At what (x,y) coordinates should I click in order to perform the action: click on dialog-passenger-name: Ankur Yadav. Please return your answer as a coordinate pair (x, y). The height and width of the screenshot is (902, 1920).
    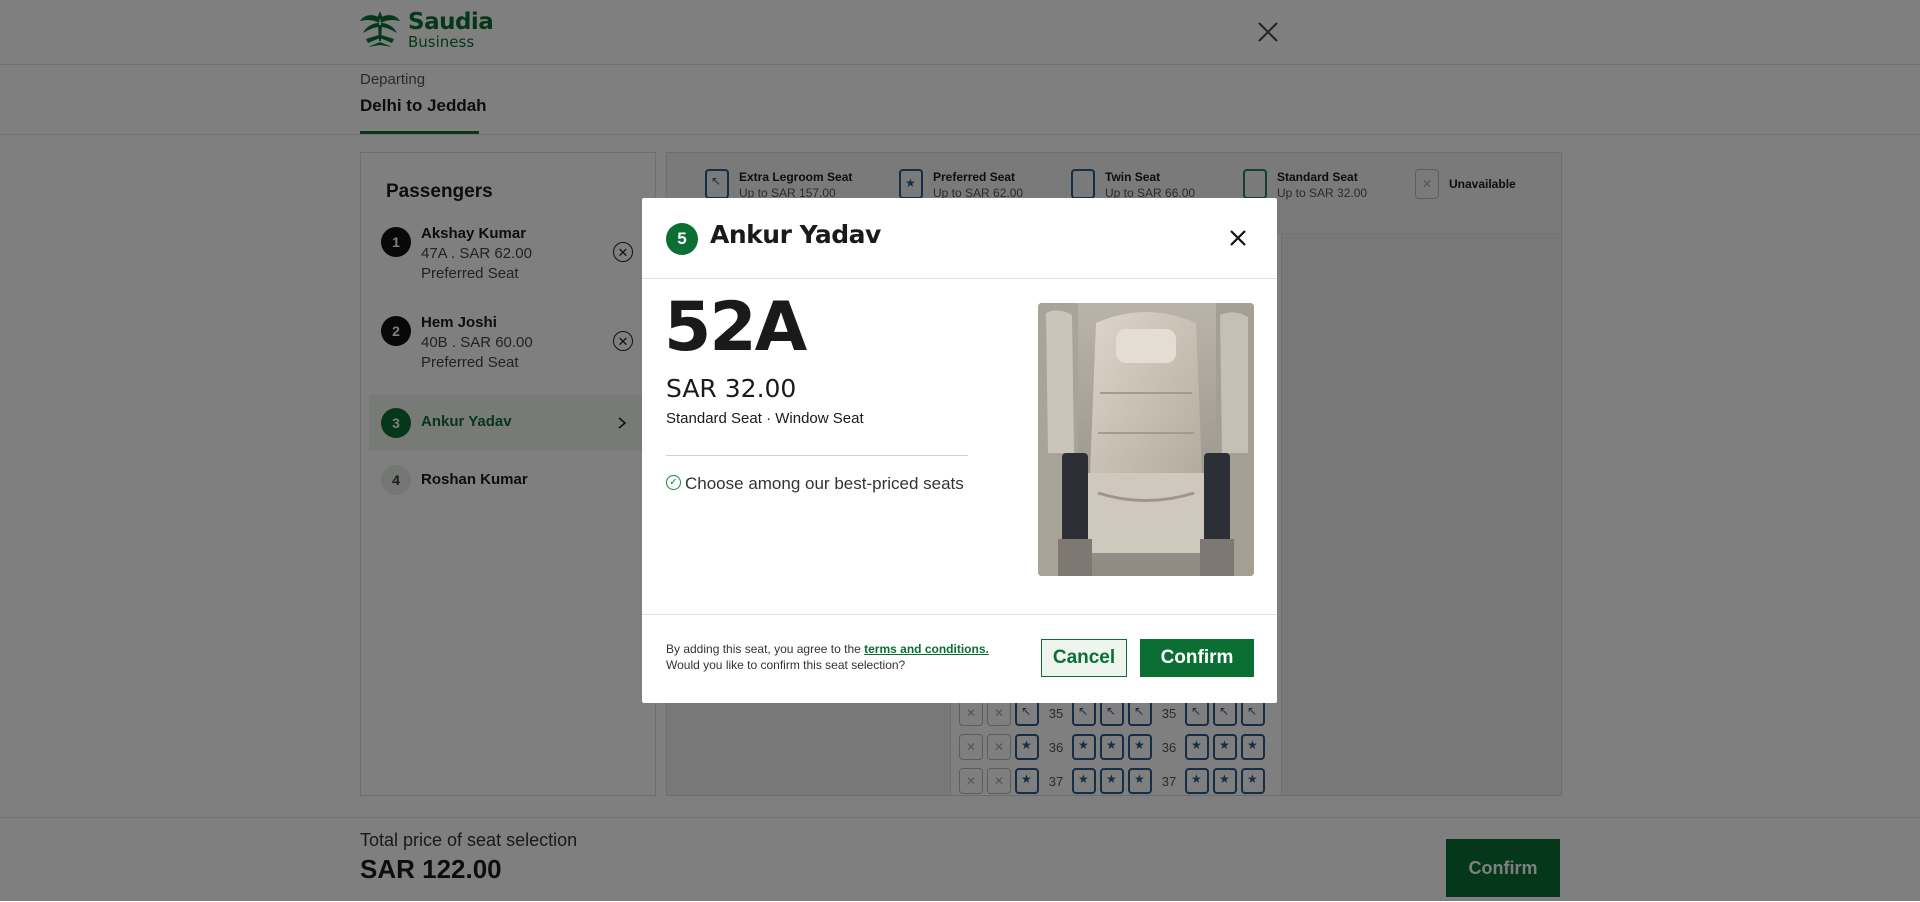
    Looking at the image, I should click on (795, 234).